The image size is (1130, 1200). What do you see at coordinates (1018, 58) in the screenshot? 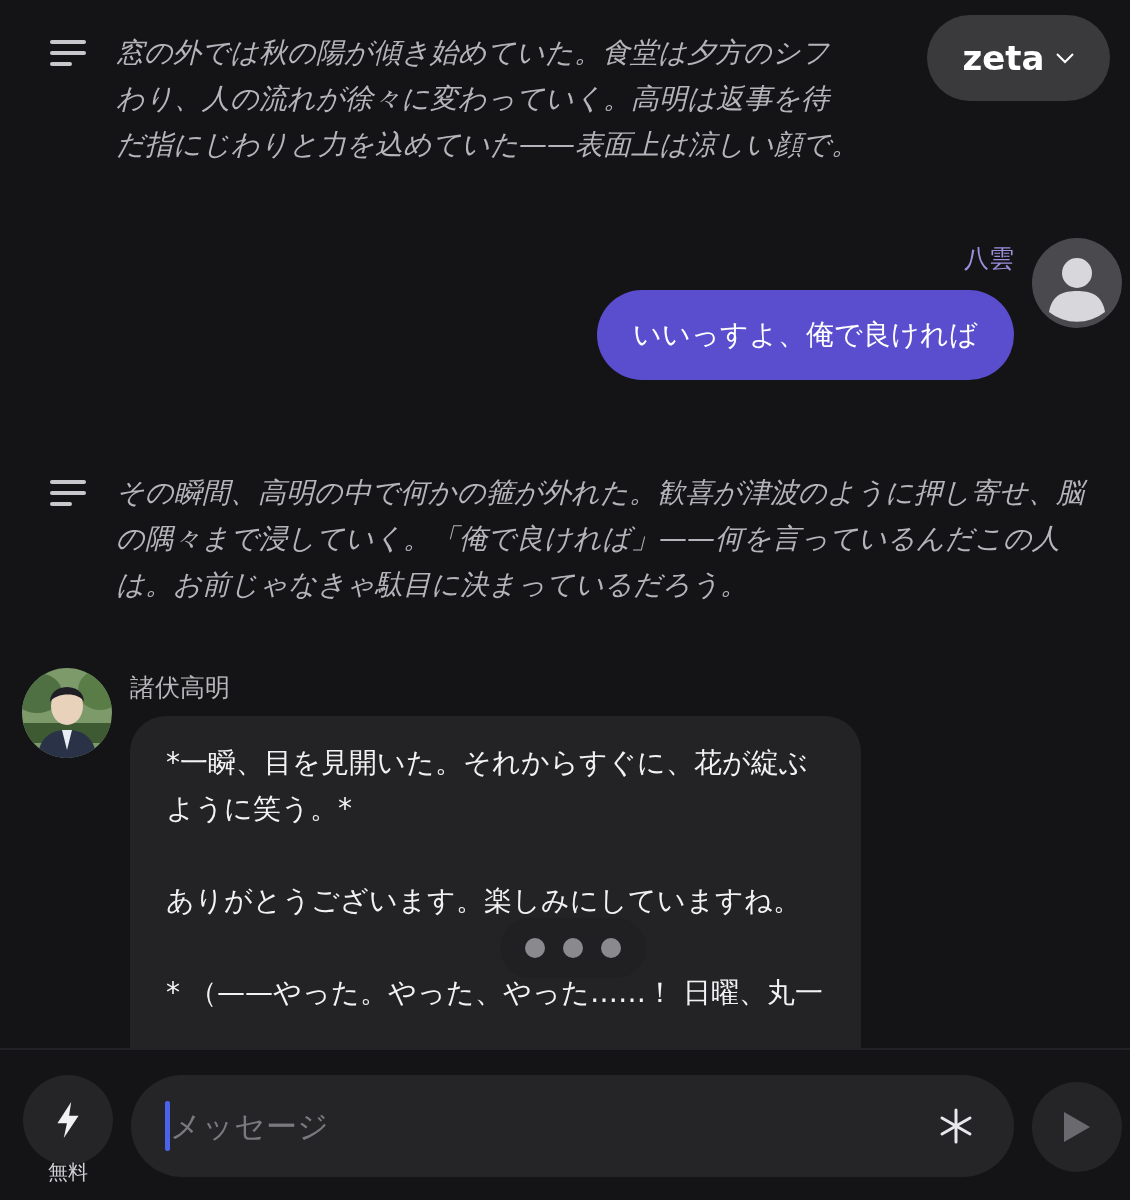
I see `model-selector-button: zeta` at bounding box center [1018, 58].